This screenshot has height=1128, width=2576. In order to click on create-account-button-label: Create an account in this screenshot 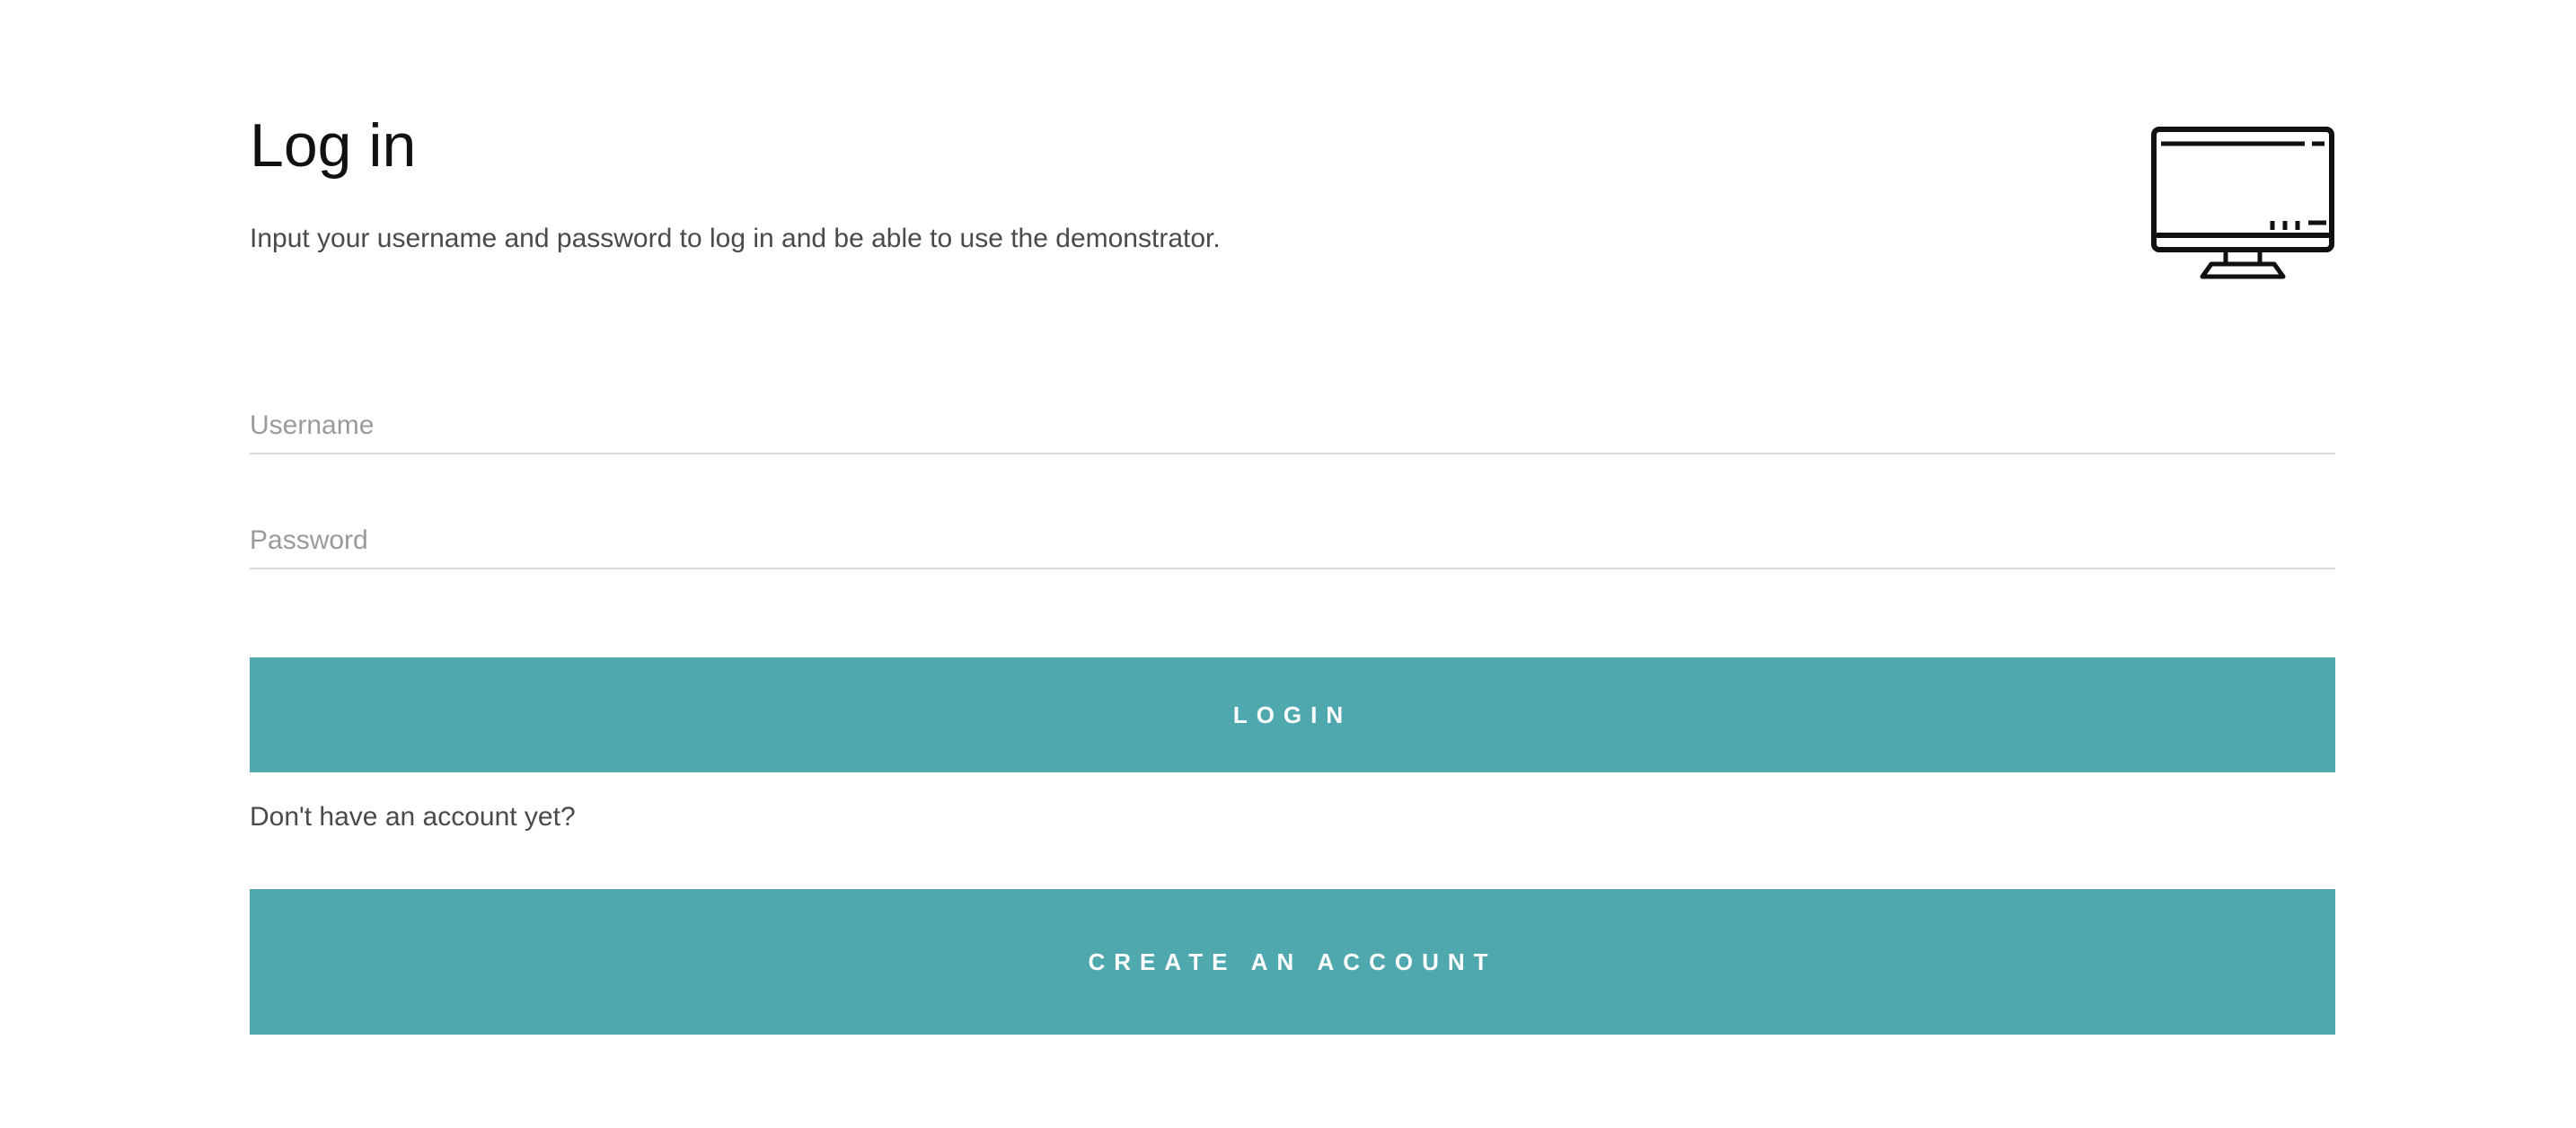, I will do `click(1292, 961)`.